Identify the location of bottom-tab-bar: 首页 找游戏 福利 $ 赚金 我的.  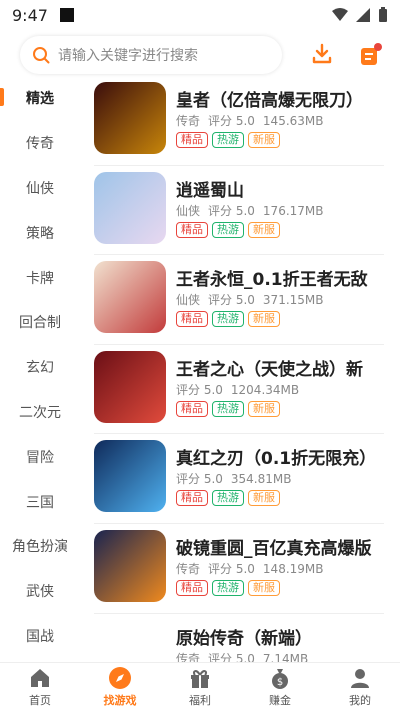
(200, 686).